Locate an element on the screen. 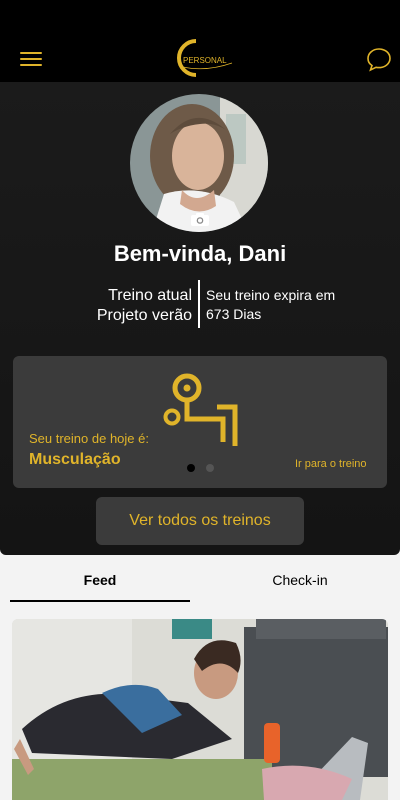  carousel-dot-active is located at coordinates (191, 468).